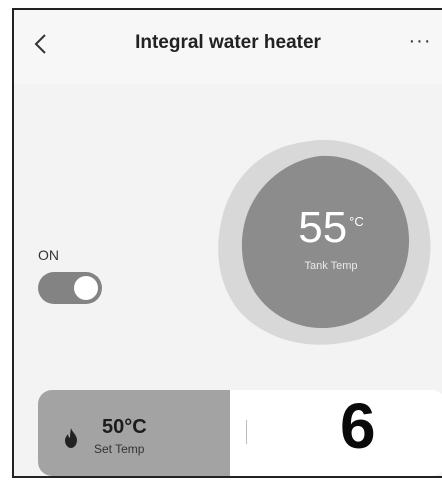 The image size is (442, 481). I want to click on more-horizontal-icon: ···, so click(420, 41).